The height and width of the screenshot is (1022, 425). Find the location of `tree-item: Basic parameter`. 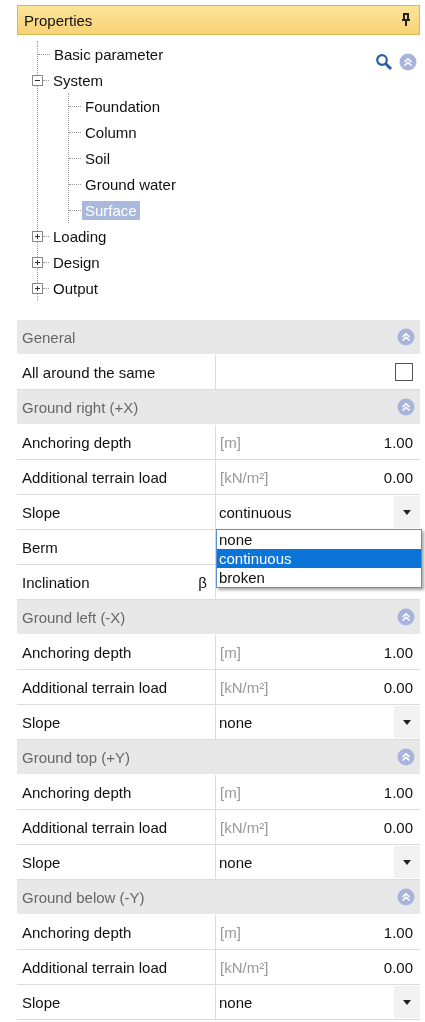

tree-item: Basic parameter is located at coordinates (109, 54).